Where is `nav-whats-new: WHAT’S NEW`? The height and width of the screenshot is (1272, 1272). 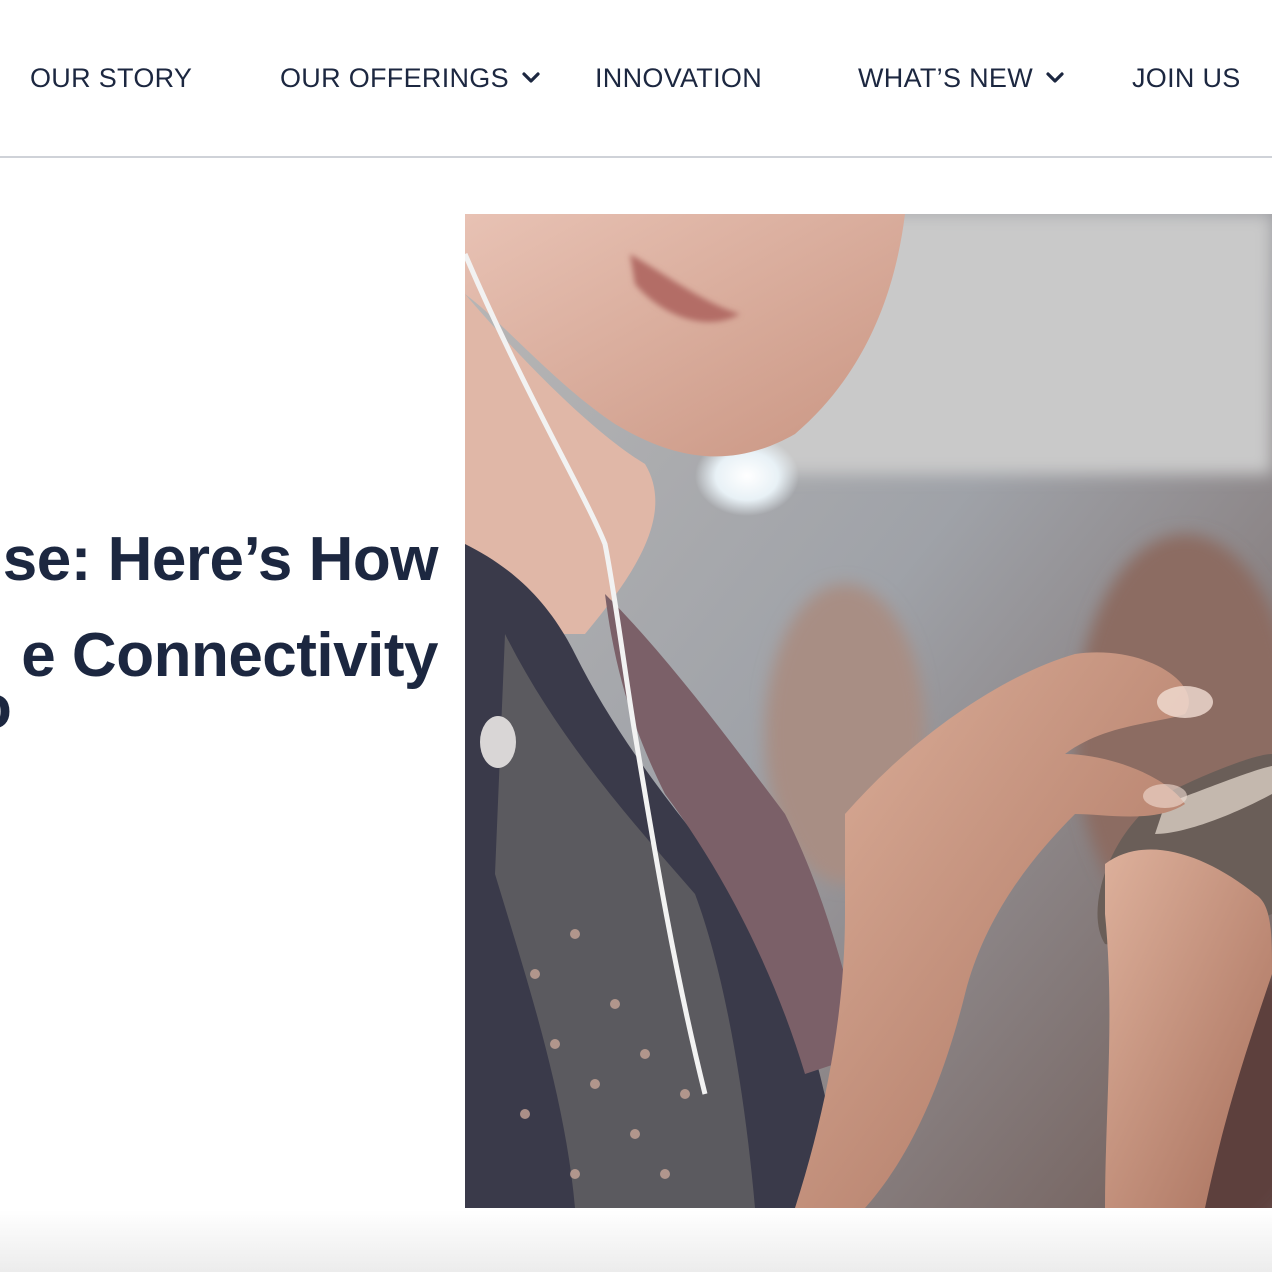 nav-whats-new: WHAT’S NEW is located at coordinates (961, 78).